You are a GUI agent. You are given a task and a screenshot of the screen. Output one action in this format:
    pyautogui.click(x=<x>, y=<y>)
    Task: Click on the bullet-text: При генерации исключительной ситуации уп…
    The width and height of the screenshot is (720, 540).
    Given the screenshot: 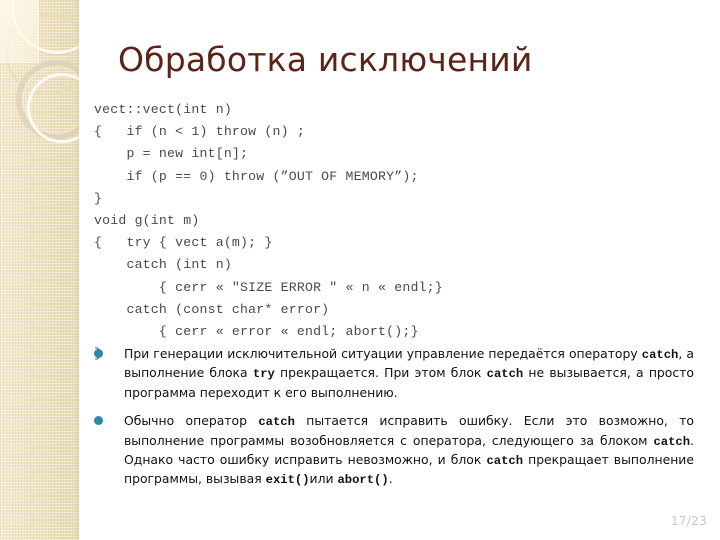 What is the action you would take?
    pyautogui.click(x=383, y=353)
    